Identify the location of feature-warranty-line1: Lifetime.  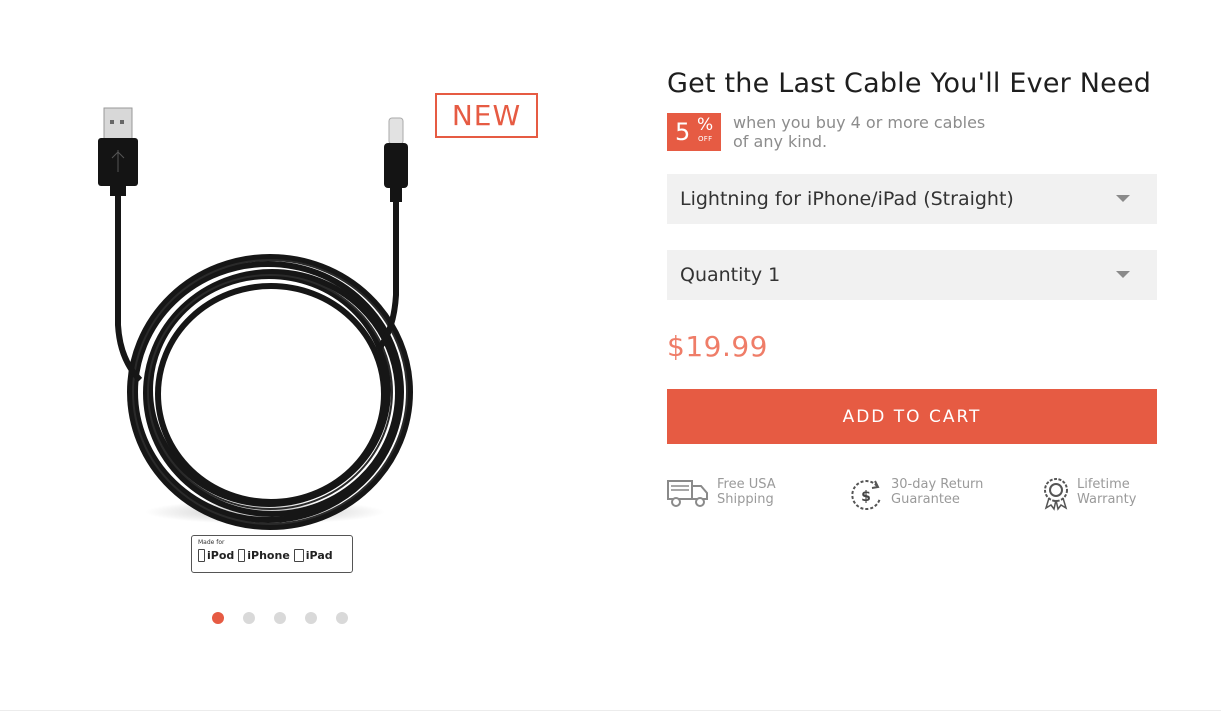
(1103, 484).